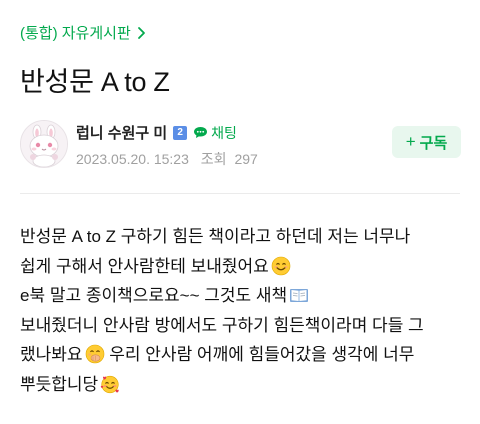  I want to click on subscribe-button: + 구독, so click(426, 142).